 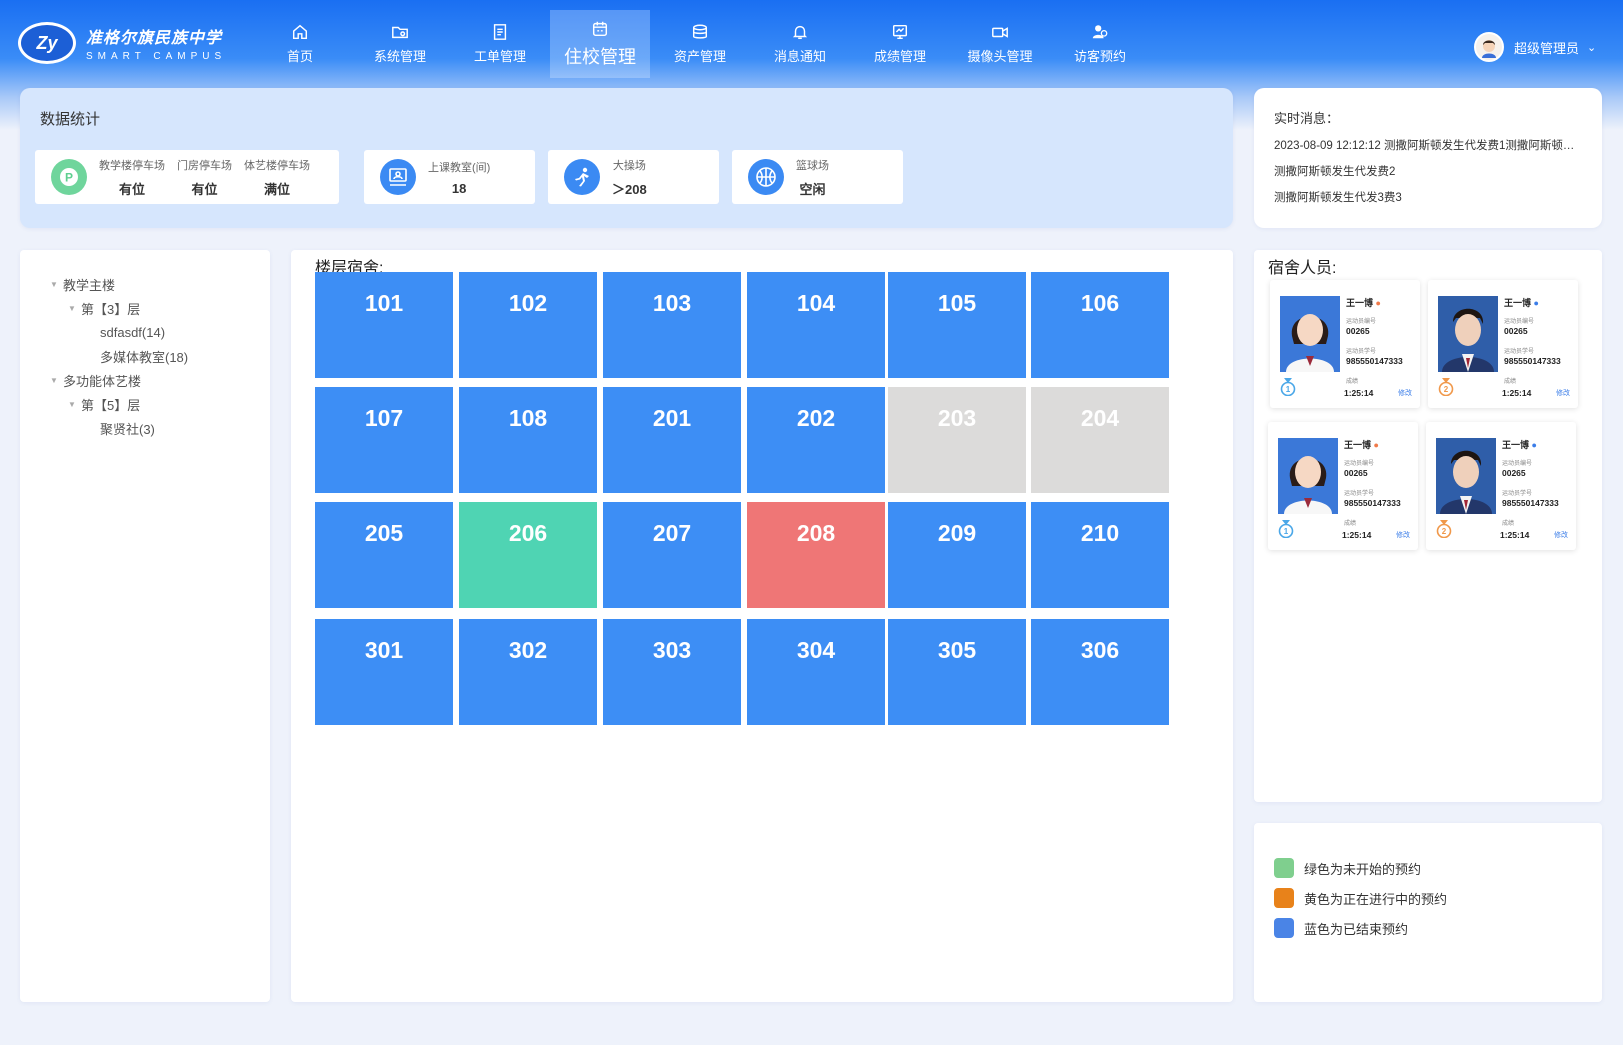 What do you see at coordinates (816, 440) in the screenshot?
I see `room-tile: 202` at bounding box center [816, 440].